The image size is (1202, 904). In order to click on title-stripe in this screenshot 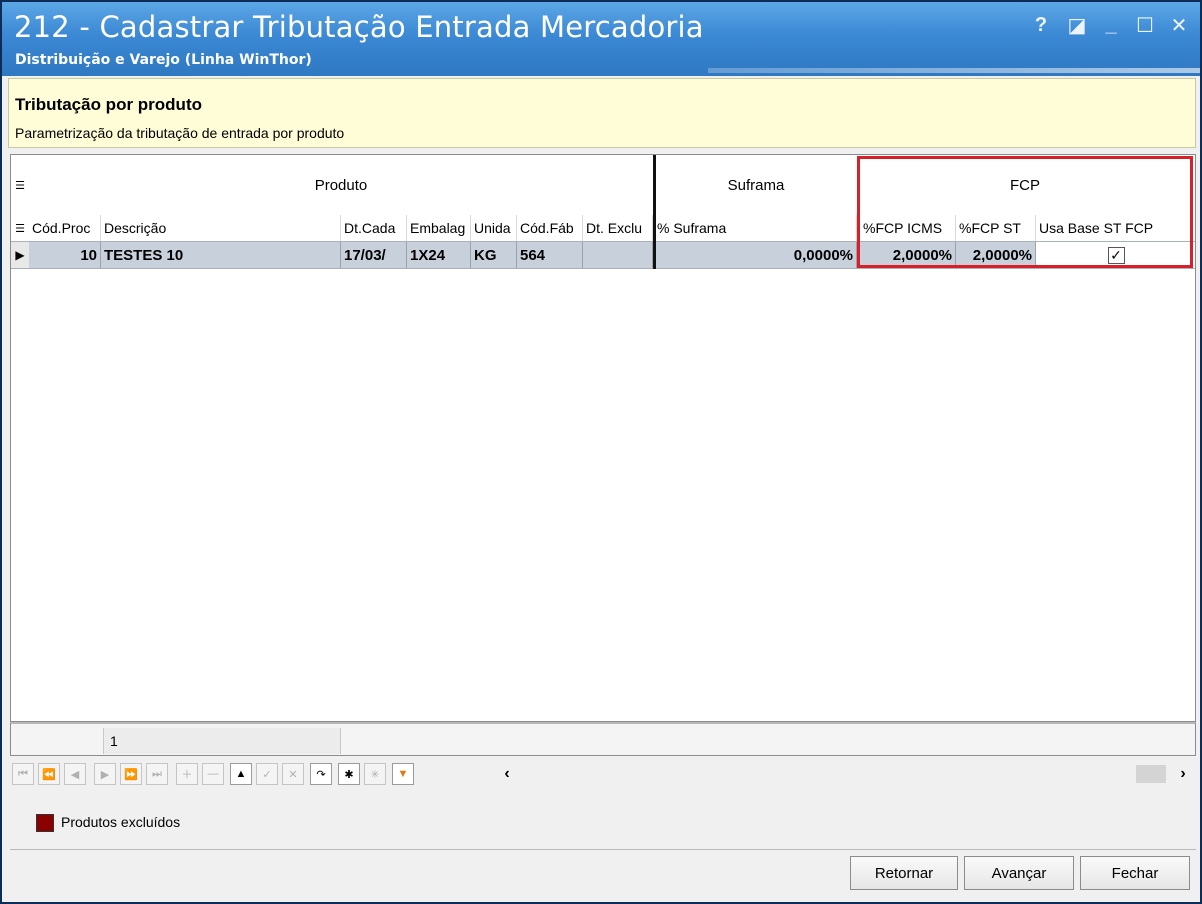, I will do `click(954, 70)`.